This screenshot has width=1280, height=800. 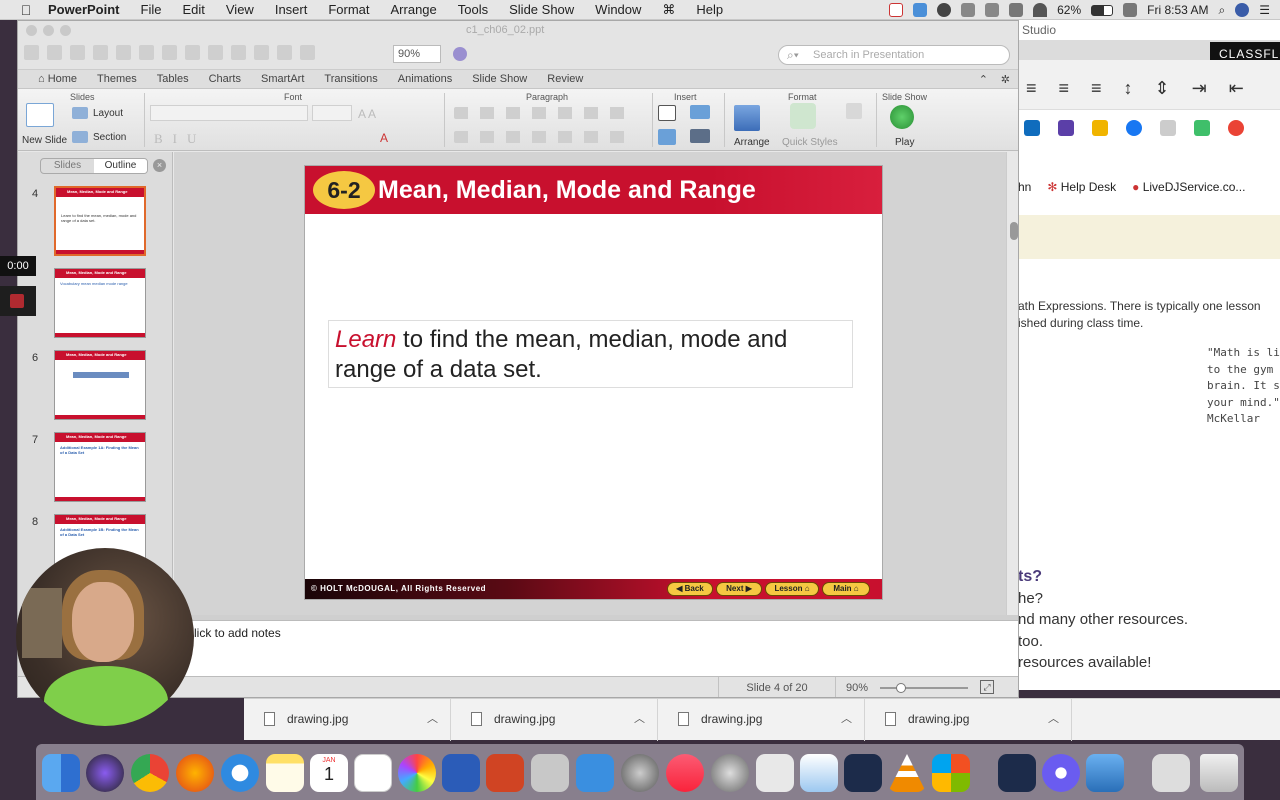 What do you see at coordinates (192, 52) in the screenshot?
I see `paste-icon` at bounding box center [192, 52].